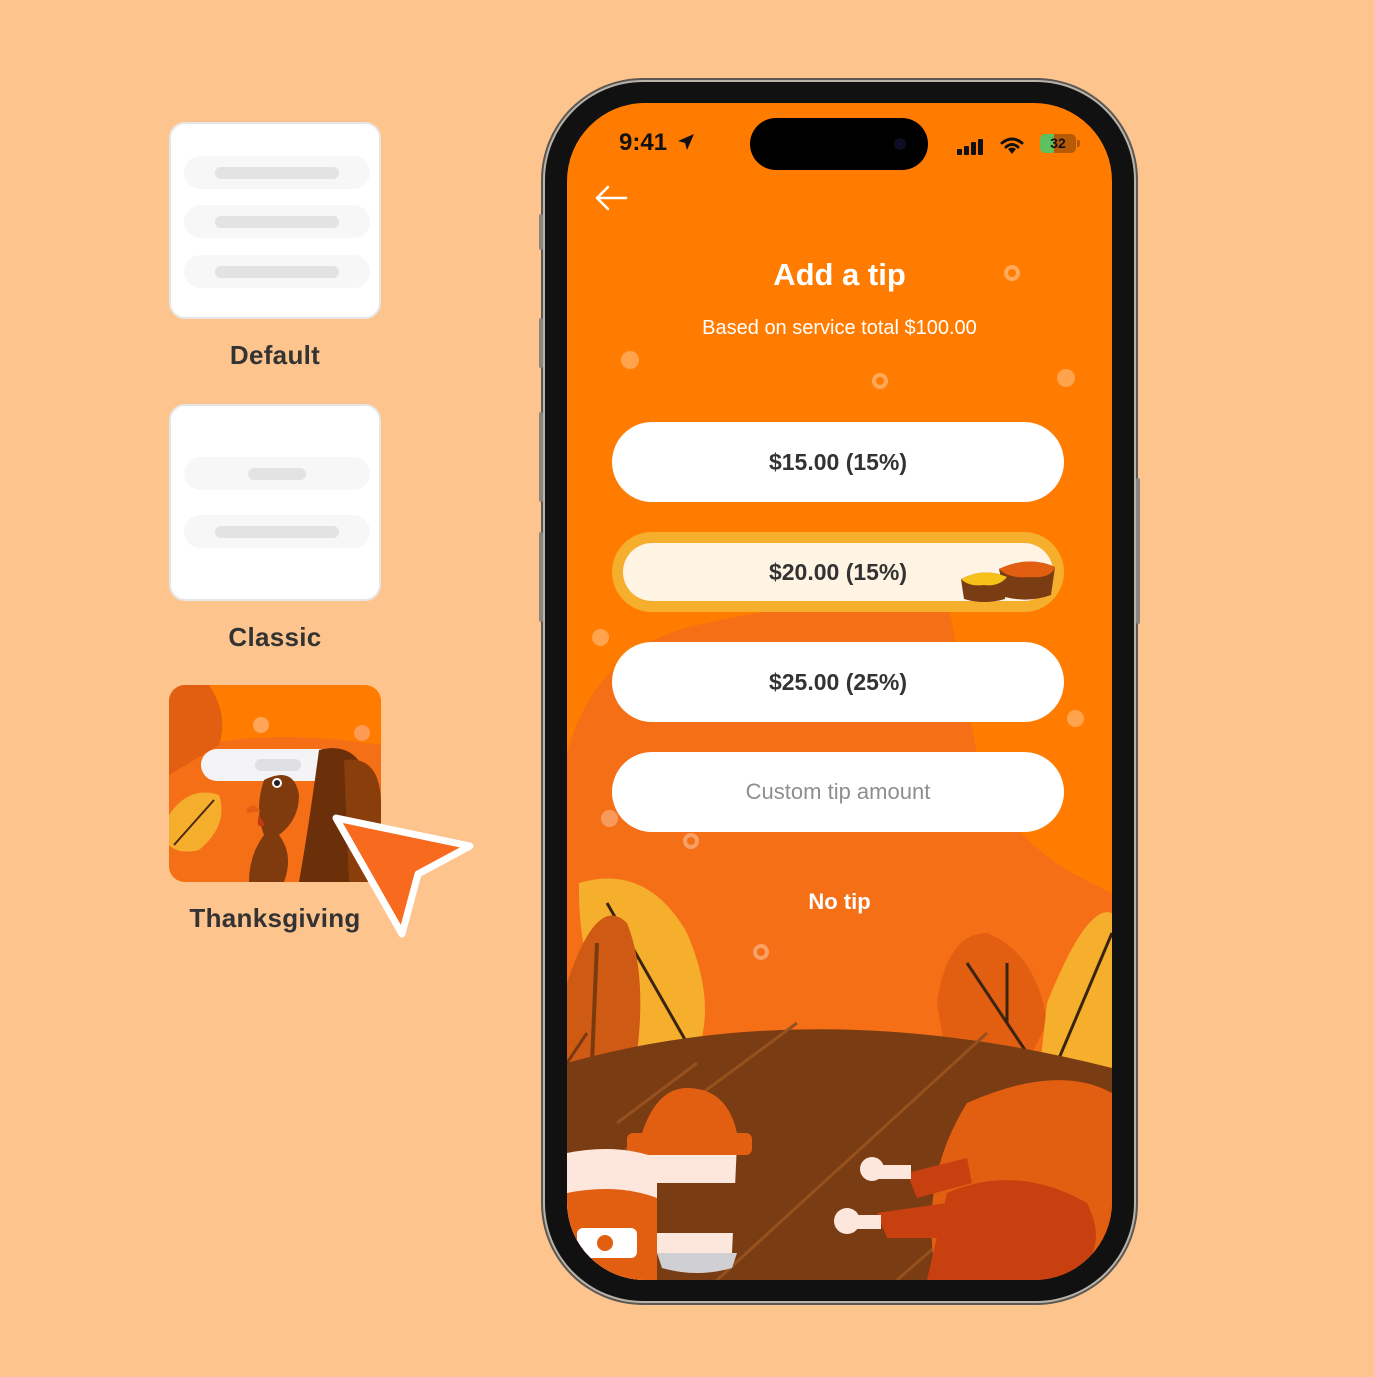 The width and height of the screenshot is (1374, 1377). I want to click on theme-label-classic: Classic, so click(275, 637).